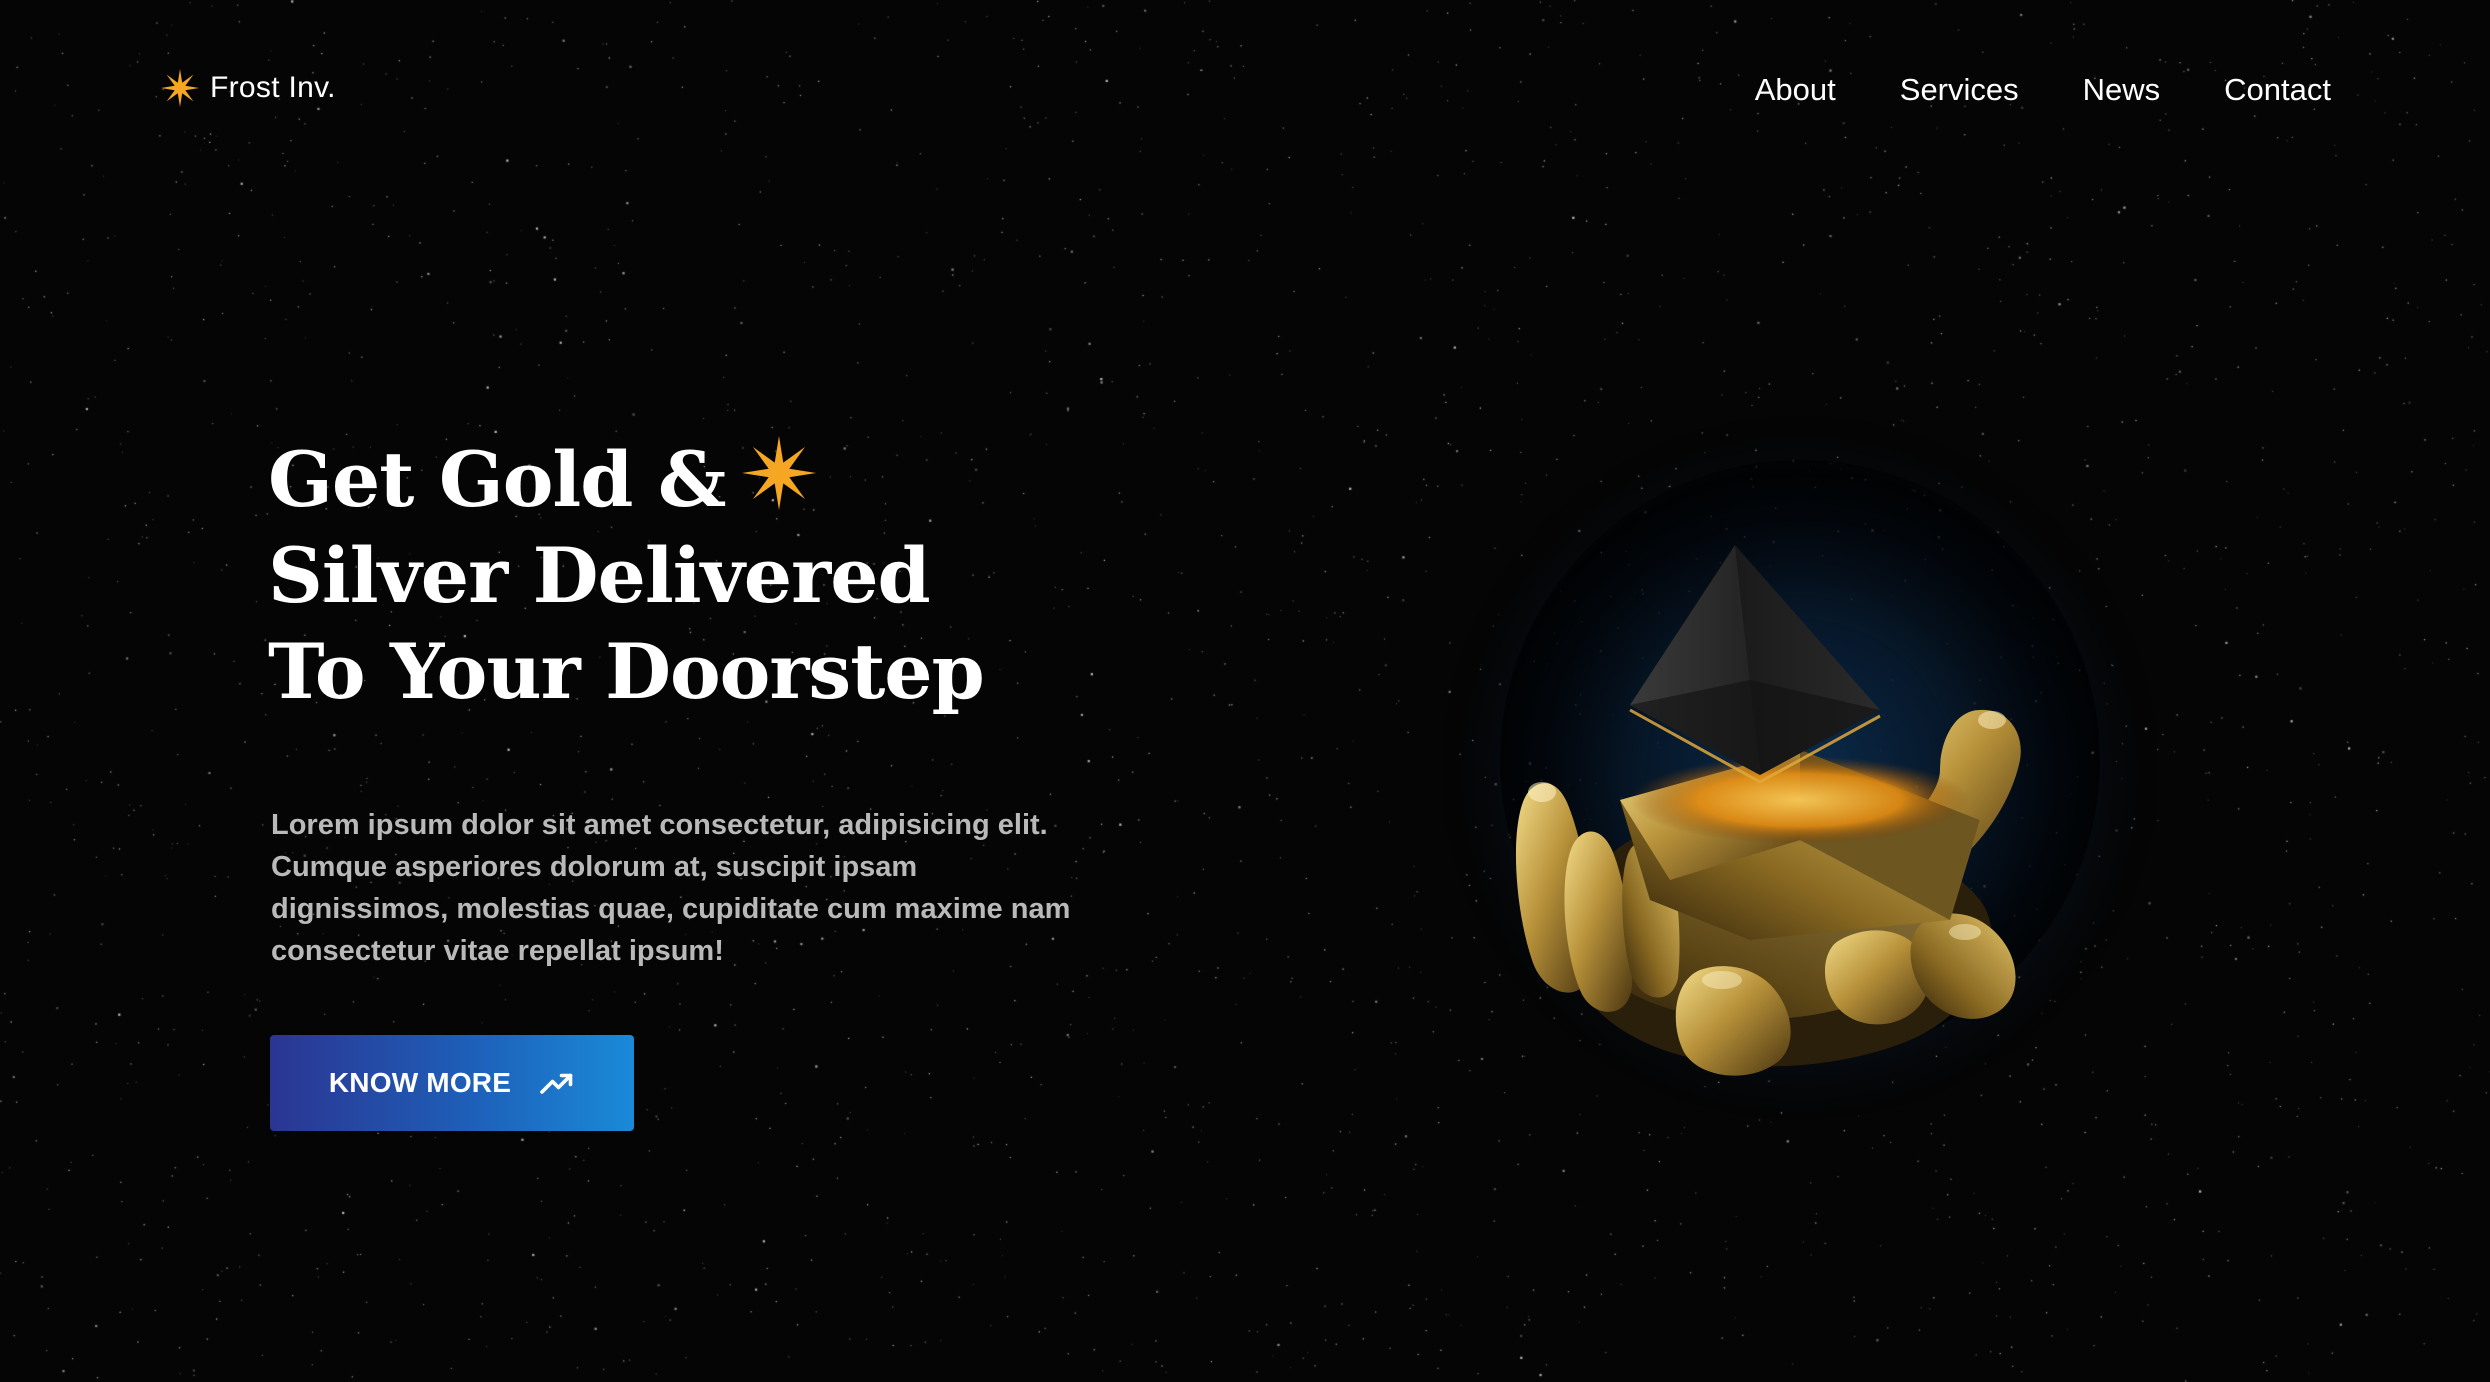 The image size is (2490, 1382). What do you see at coordinates (420, 1082) in the screenshot?
I see `know-more-label: KNOW MORE` at bounding box center [420, 1082].